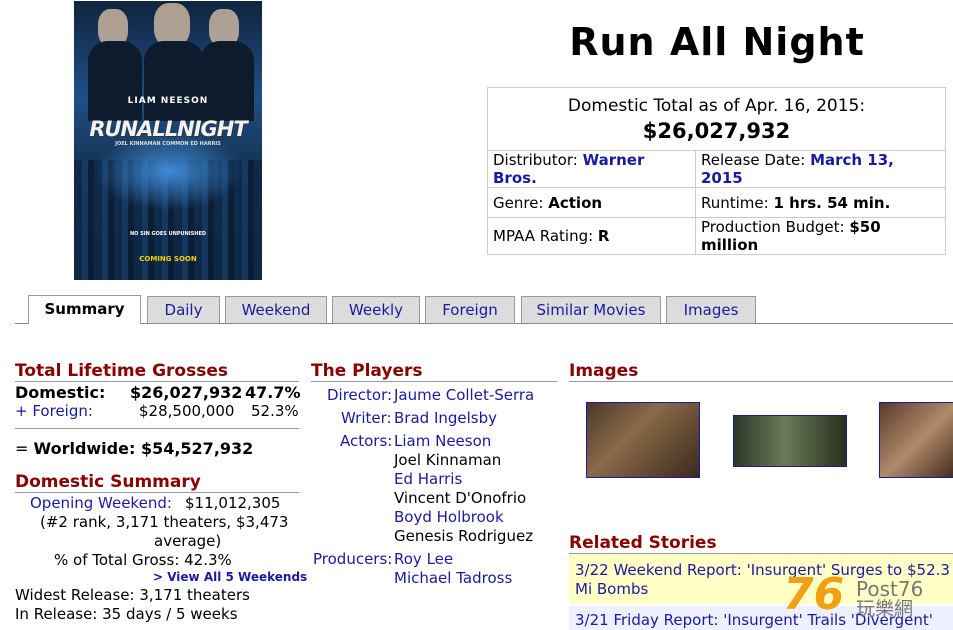 This screenshot has width=953, height=630. What do you see at coordinates (376, 309) in the screenshot?
I see `tab-weekly: Weekly` at bounding box center [376, 309].